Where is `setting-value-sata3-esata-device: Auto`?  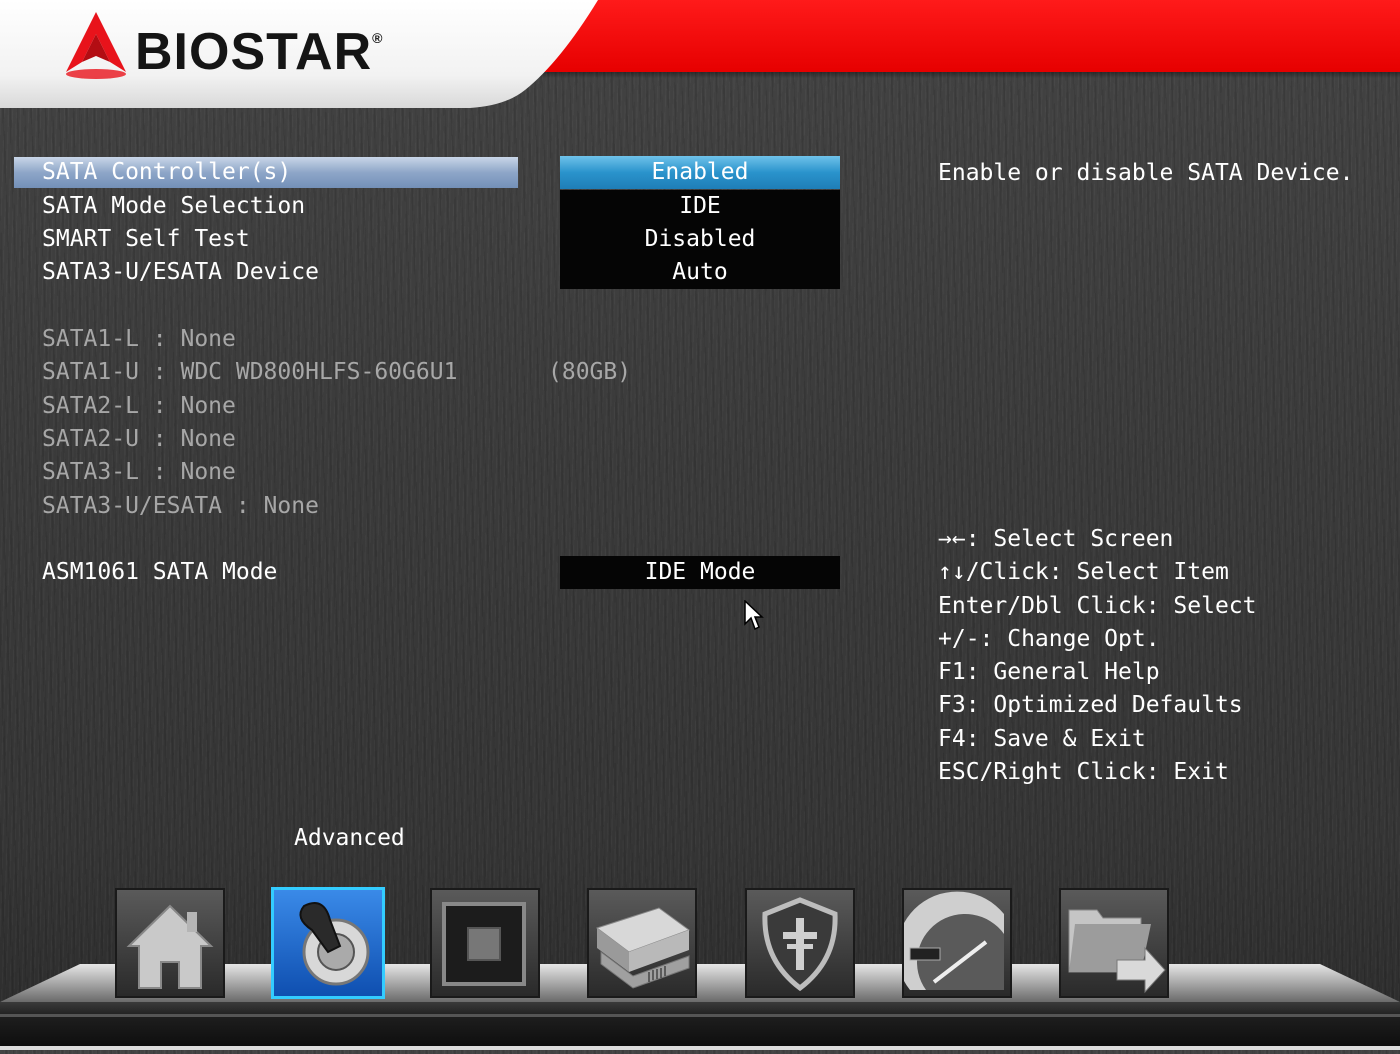
setting-value-sata3-esata-device: Auto is located at coordinates (700, 272).